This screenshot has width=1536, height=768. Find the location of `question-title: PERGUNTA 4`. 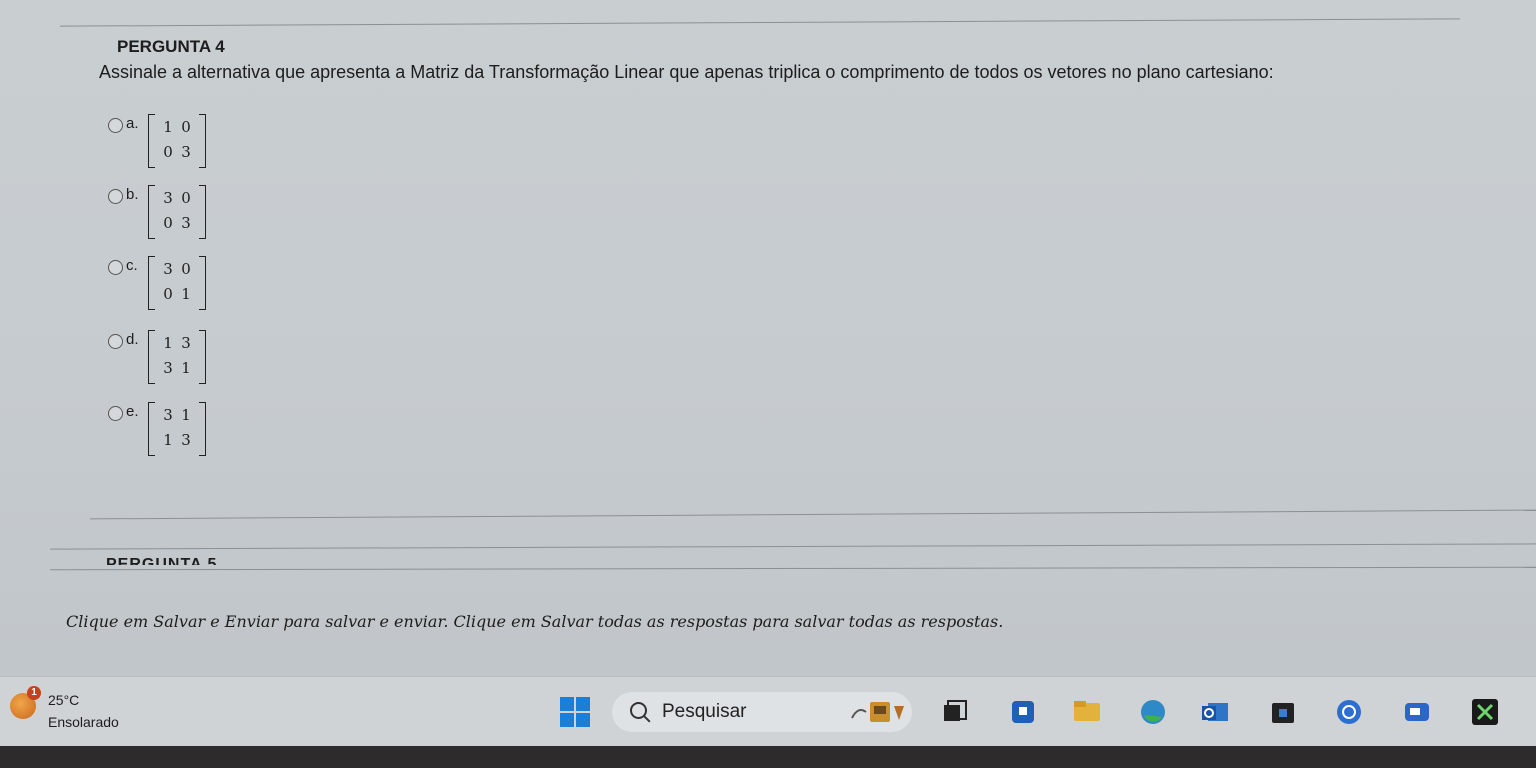

question-title: PERGUNTA 4 is located at coordinates (171, 46).